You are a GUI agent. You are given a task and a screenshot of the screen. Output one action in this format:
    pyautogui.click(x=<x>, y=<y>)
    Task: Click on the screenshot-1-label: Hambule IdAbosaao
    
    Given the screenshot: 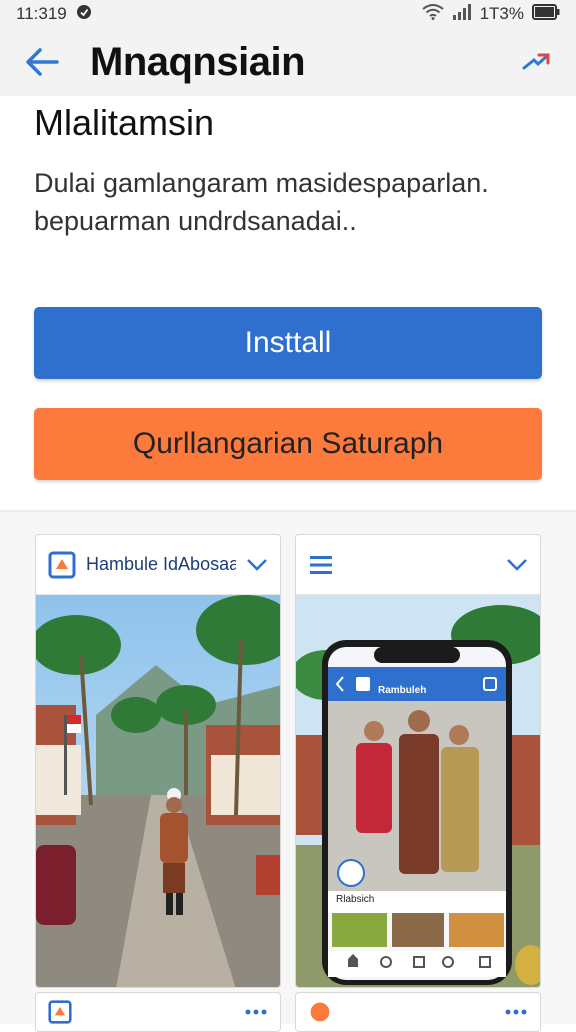 What is the action you would take?
    pyautogui.click(x=161, y=564)
    